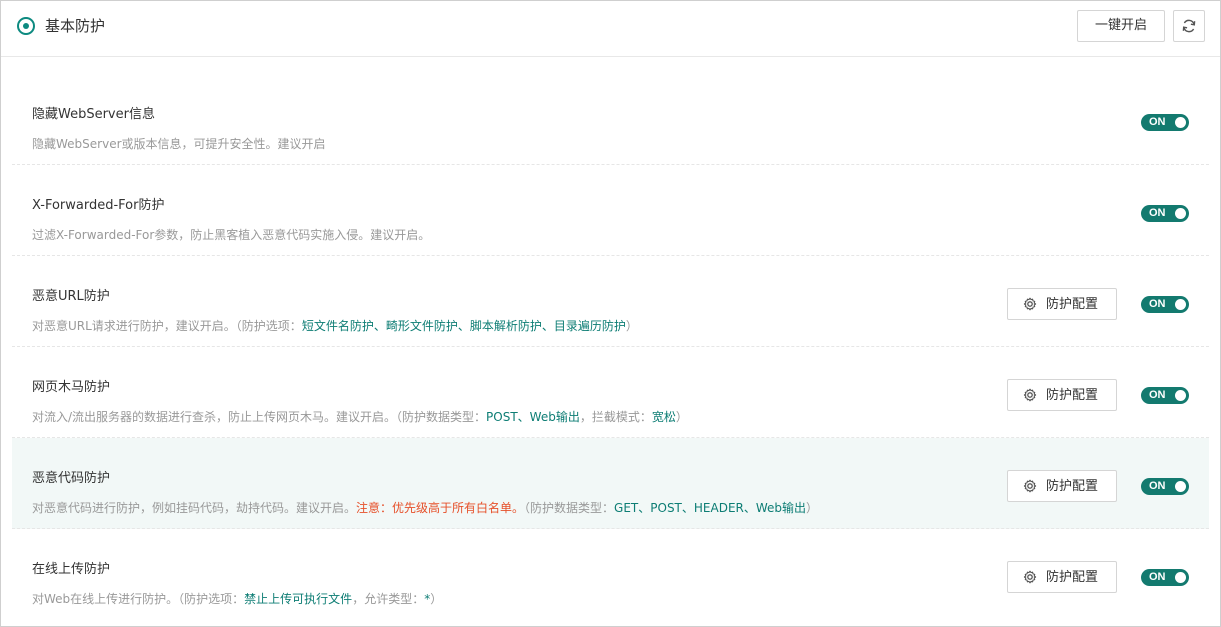  Describe the element at coordinates (463, 326) in the screenshot. I see `description-highlight: 短文件名防护、畸形文件防护、脚本解析防护、目录遍历防护` at that location.